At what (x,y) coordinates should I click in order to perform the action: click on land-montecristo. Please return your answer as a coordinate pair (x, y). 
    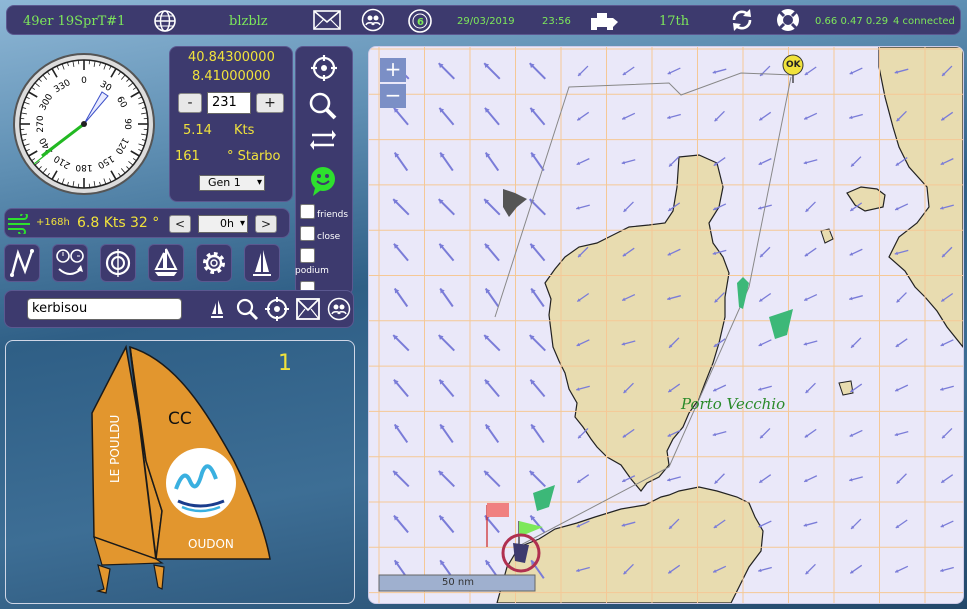
    Looking at the image, I should click on (846, 388).